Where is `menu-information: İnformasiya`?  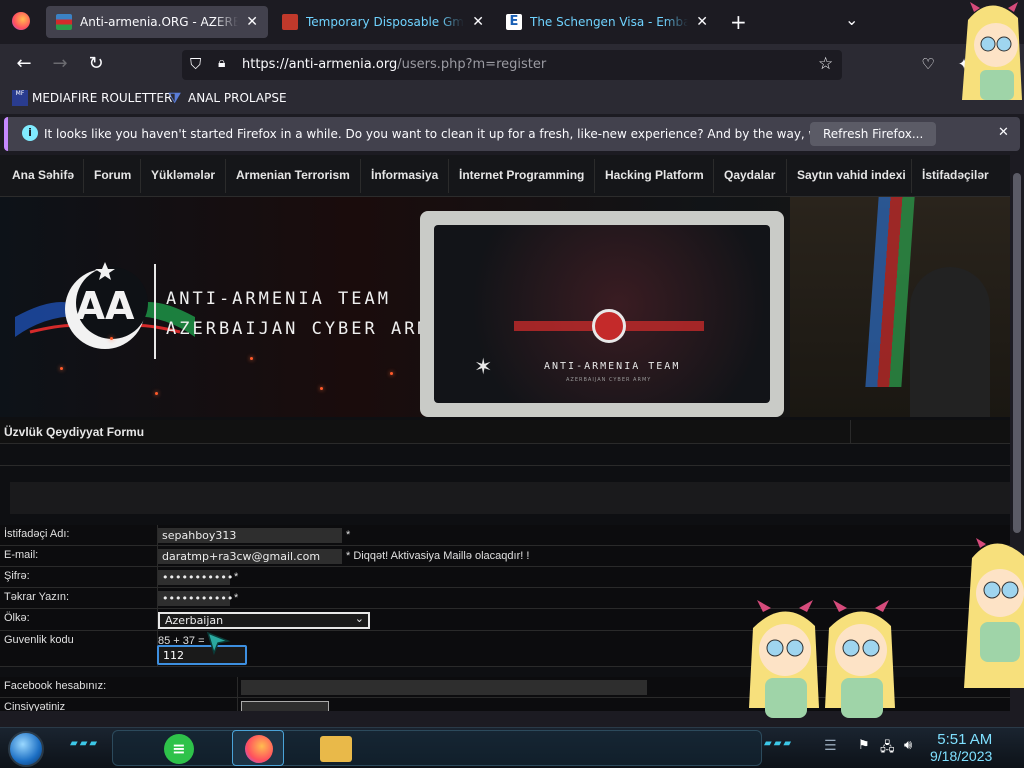 menu-information: İnformasiya is located at coordinates (404, 175).